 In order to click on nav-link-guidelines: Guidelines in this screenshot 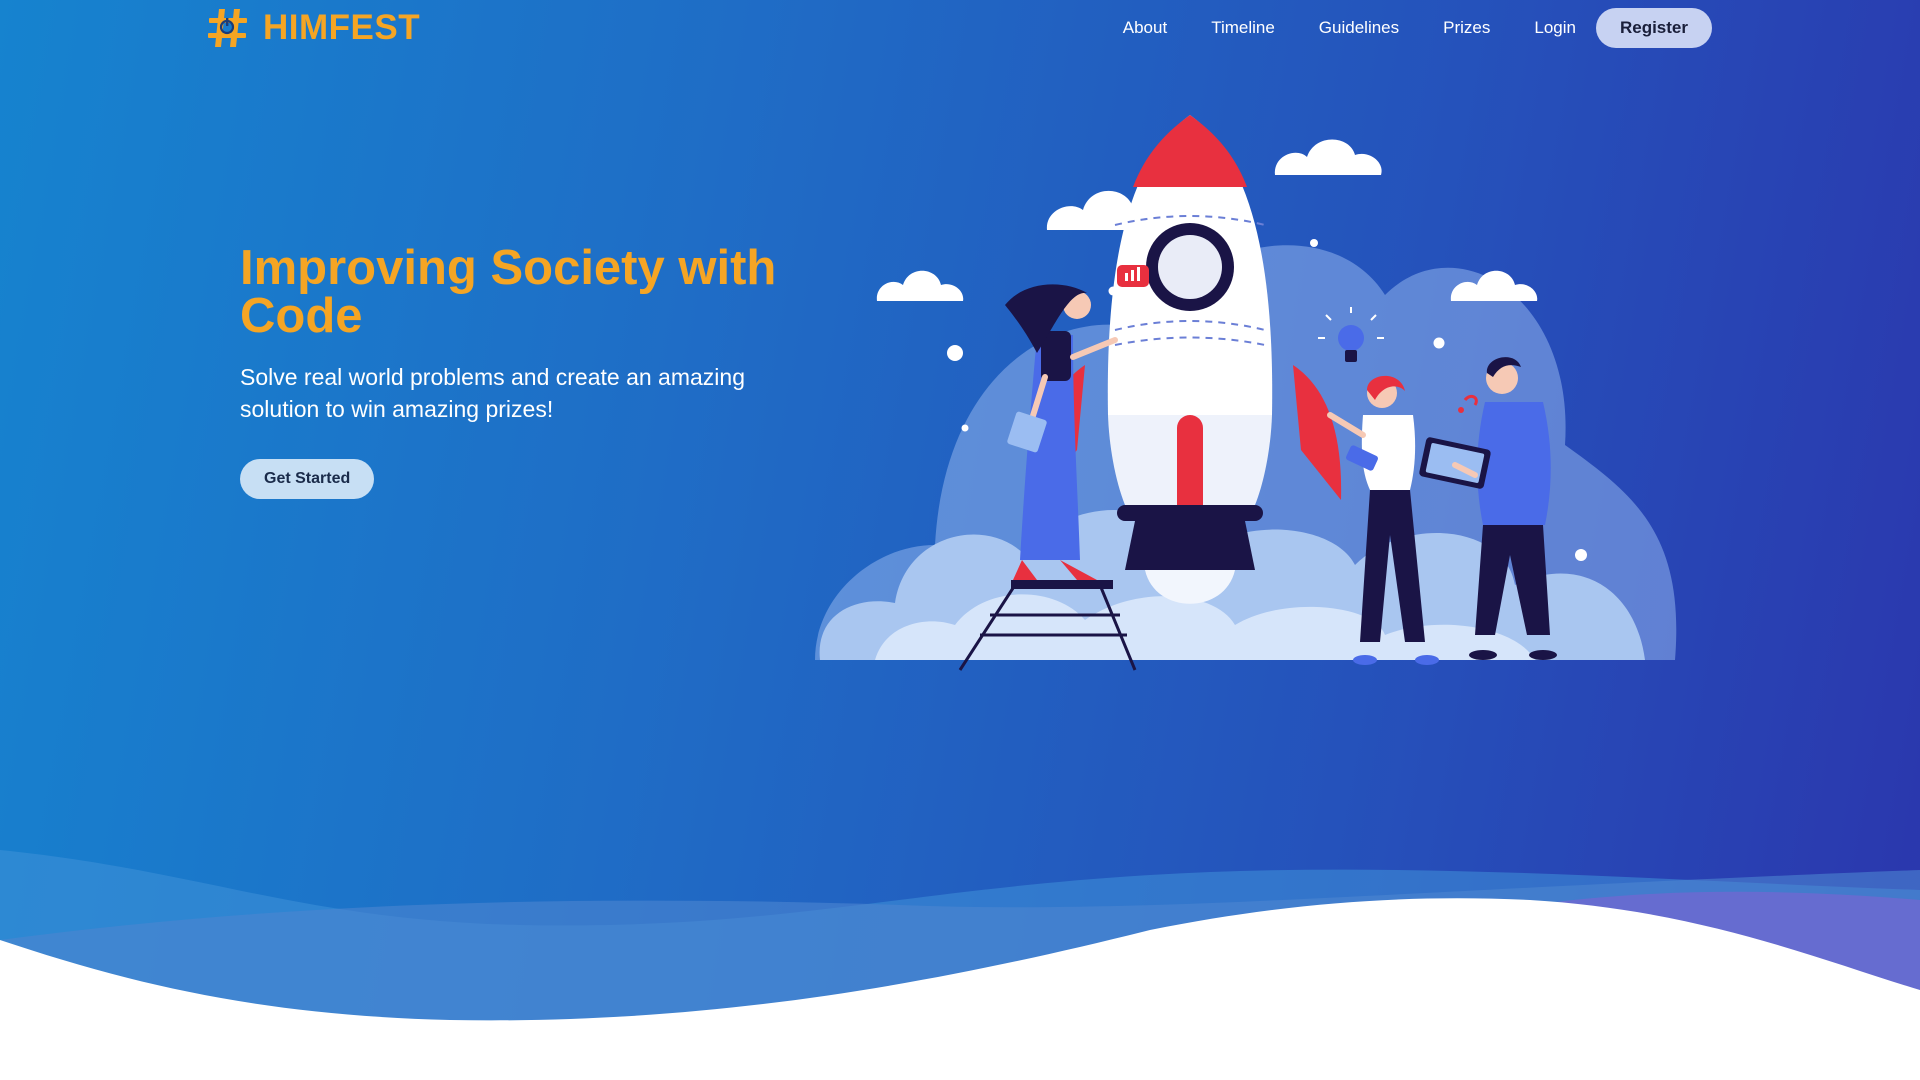, I will do `click(1359, 28)`.